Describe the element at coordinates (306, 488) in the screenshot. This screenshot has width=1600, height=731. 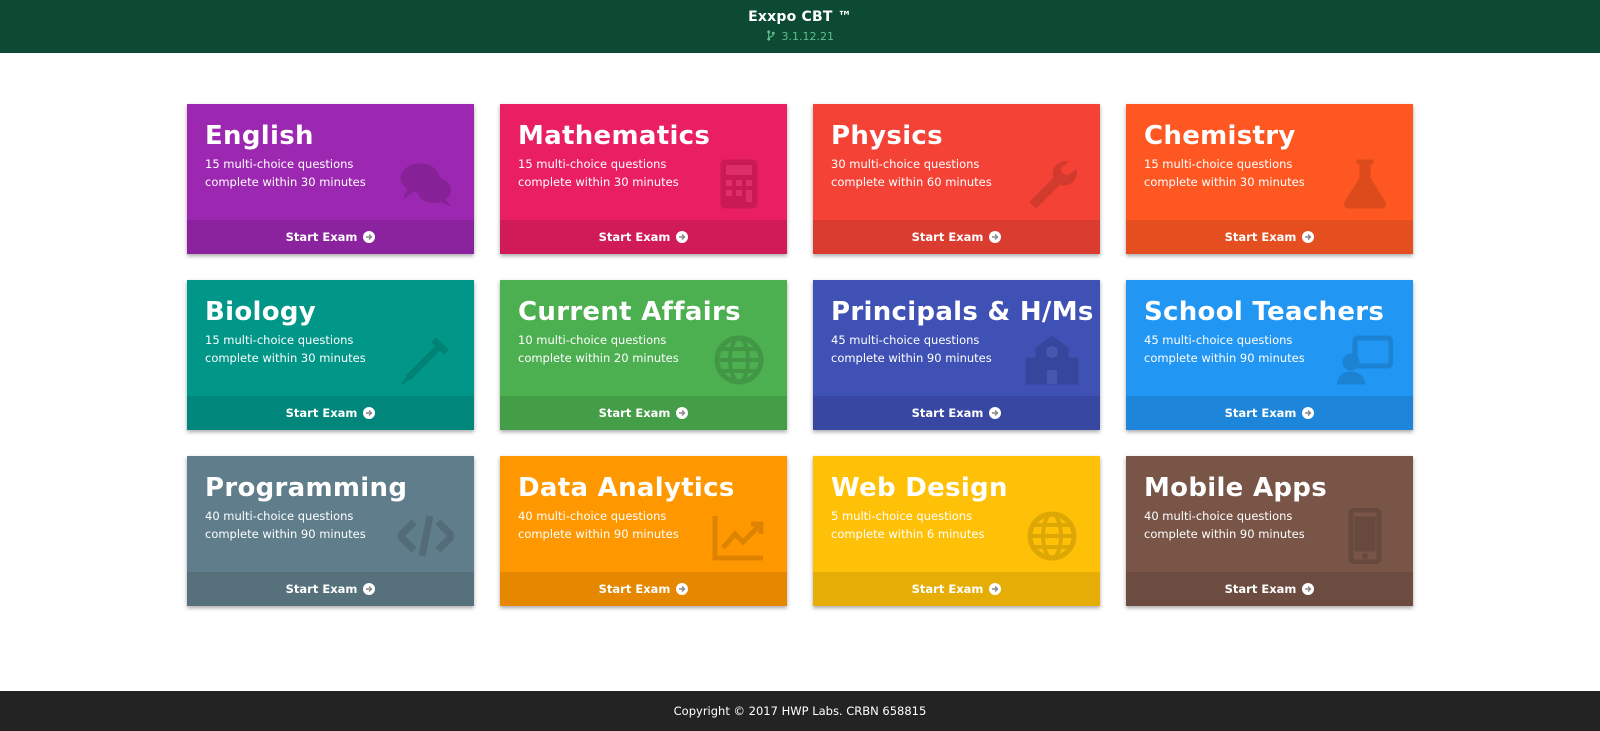
I see `card-title: Programming` at that location.